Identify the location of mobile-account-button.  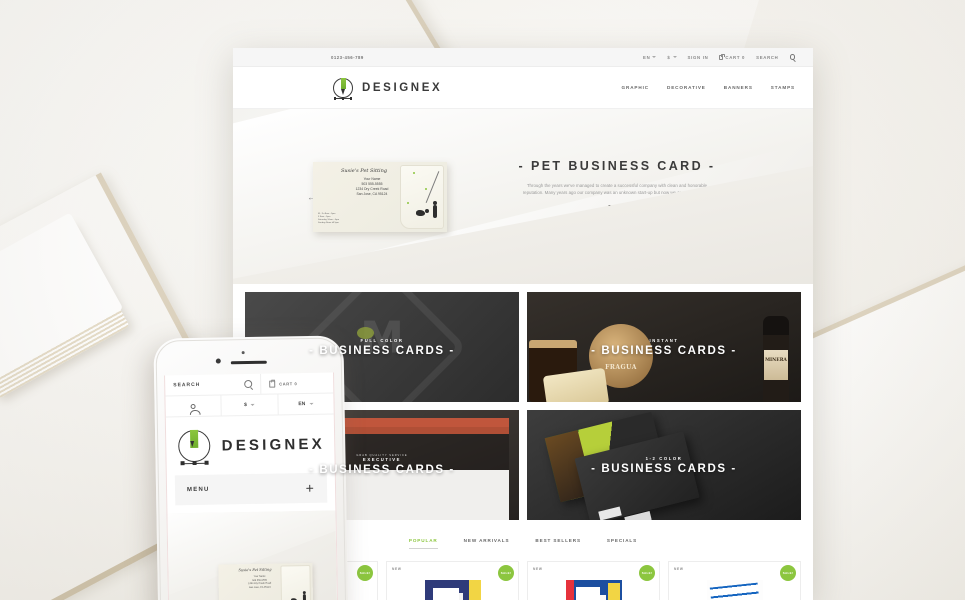
(194, 406).